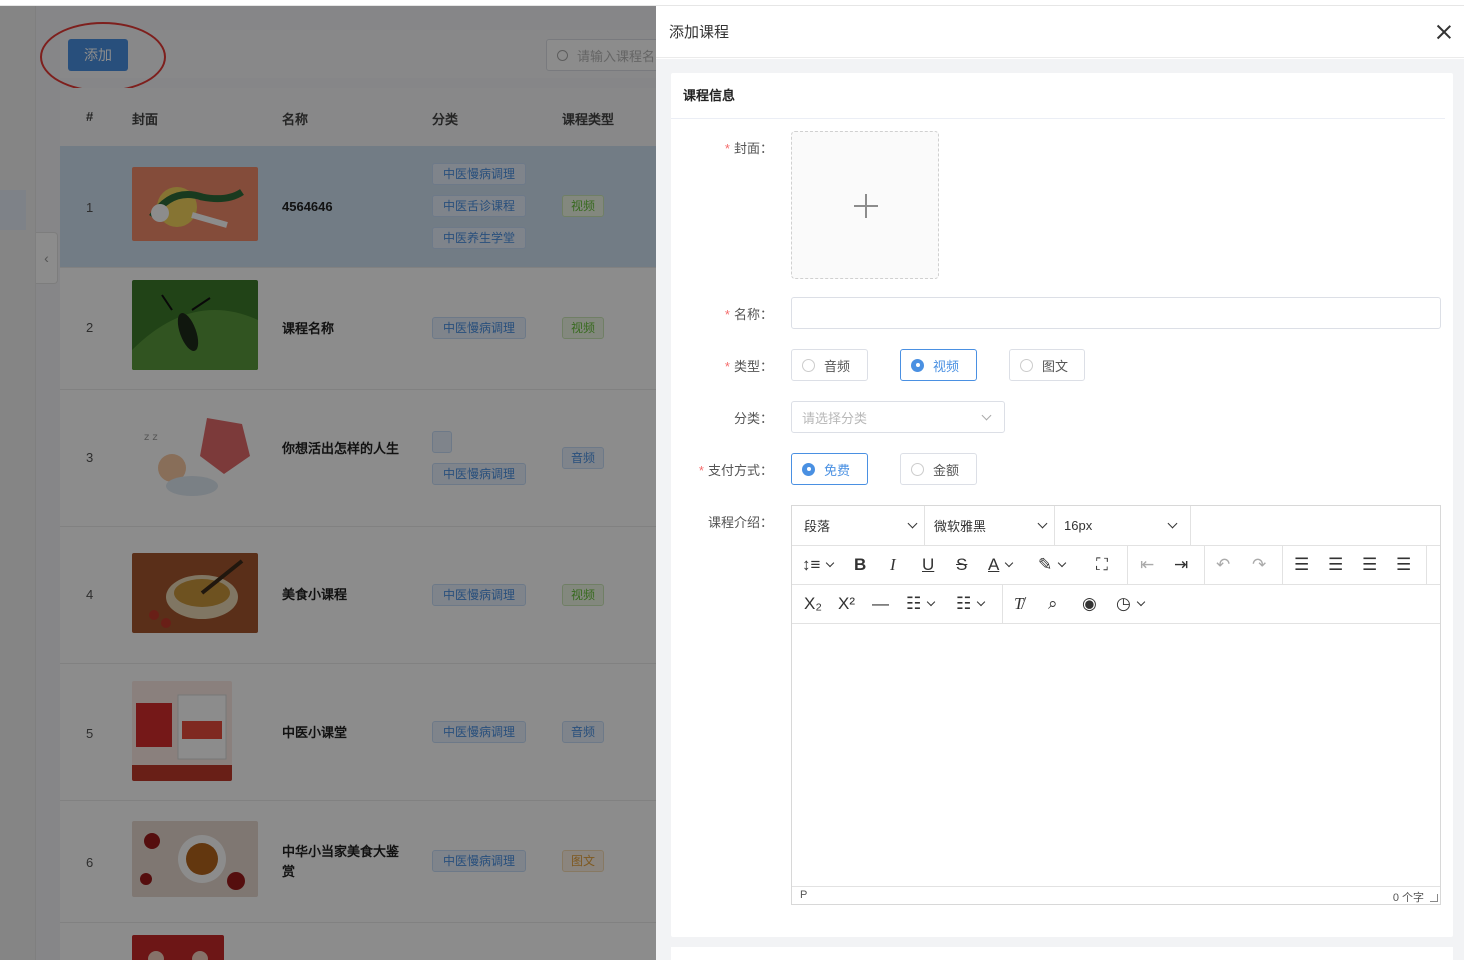 The image size is (1464, 960). I want to click on next-card, so click(1062, 953).